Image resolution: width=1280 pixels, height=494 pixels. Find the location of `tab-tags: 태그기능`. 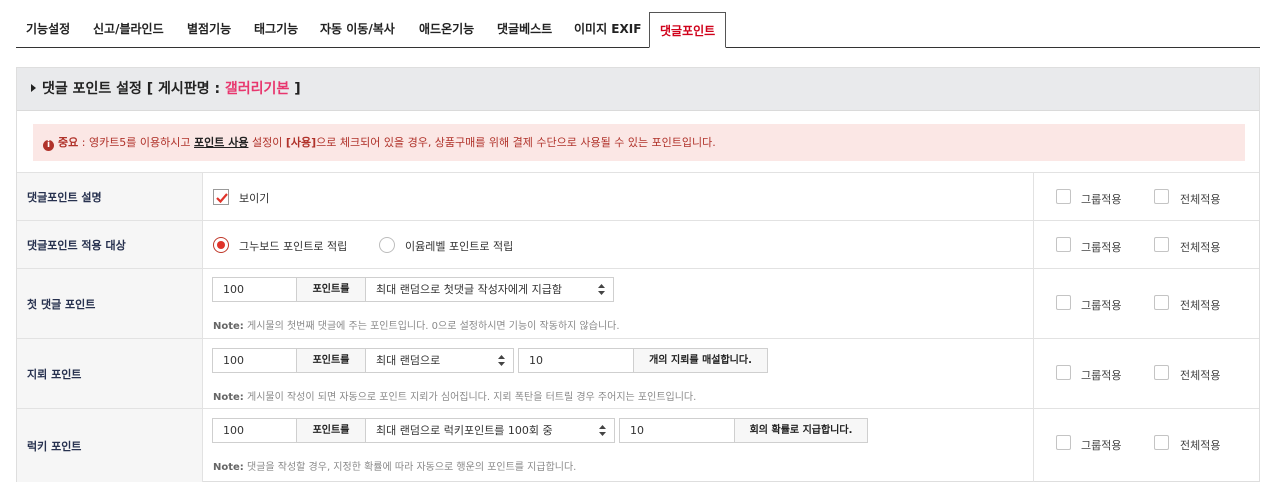

tab-tags: 태그기능 is located at coordinates (276, 29).